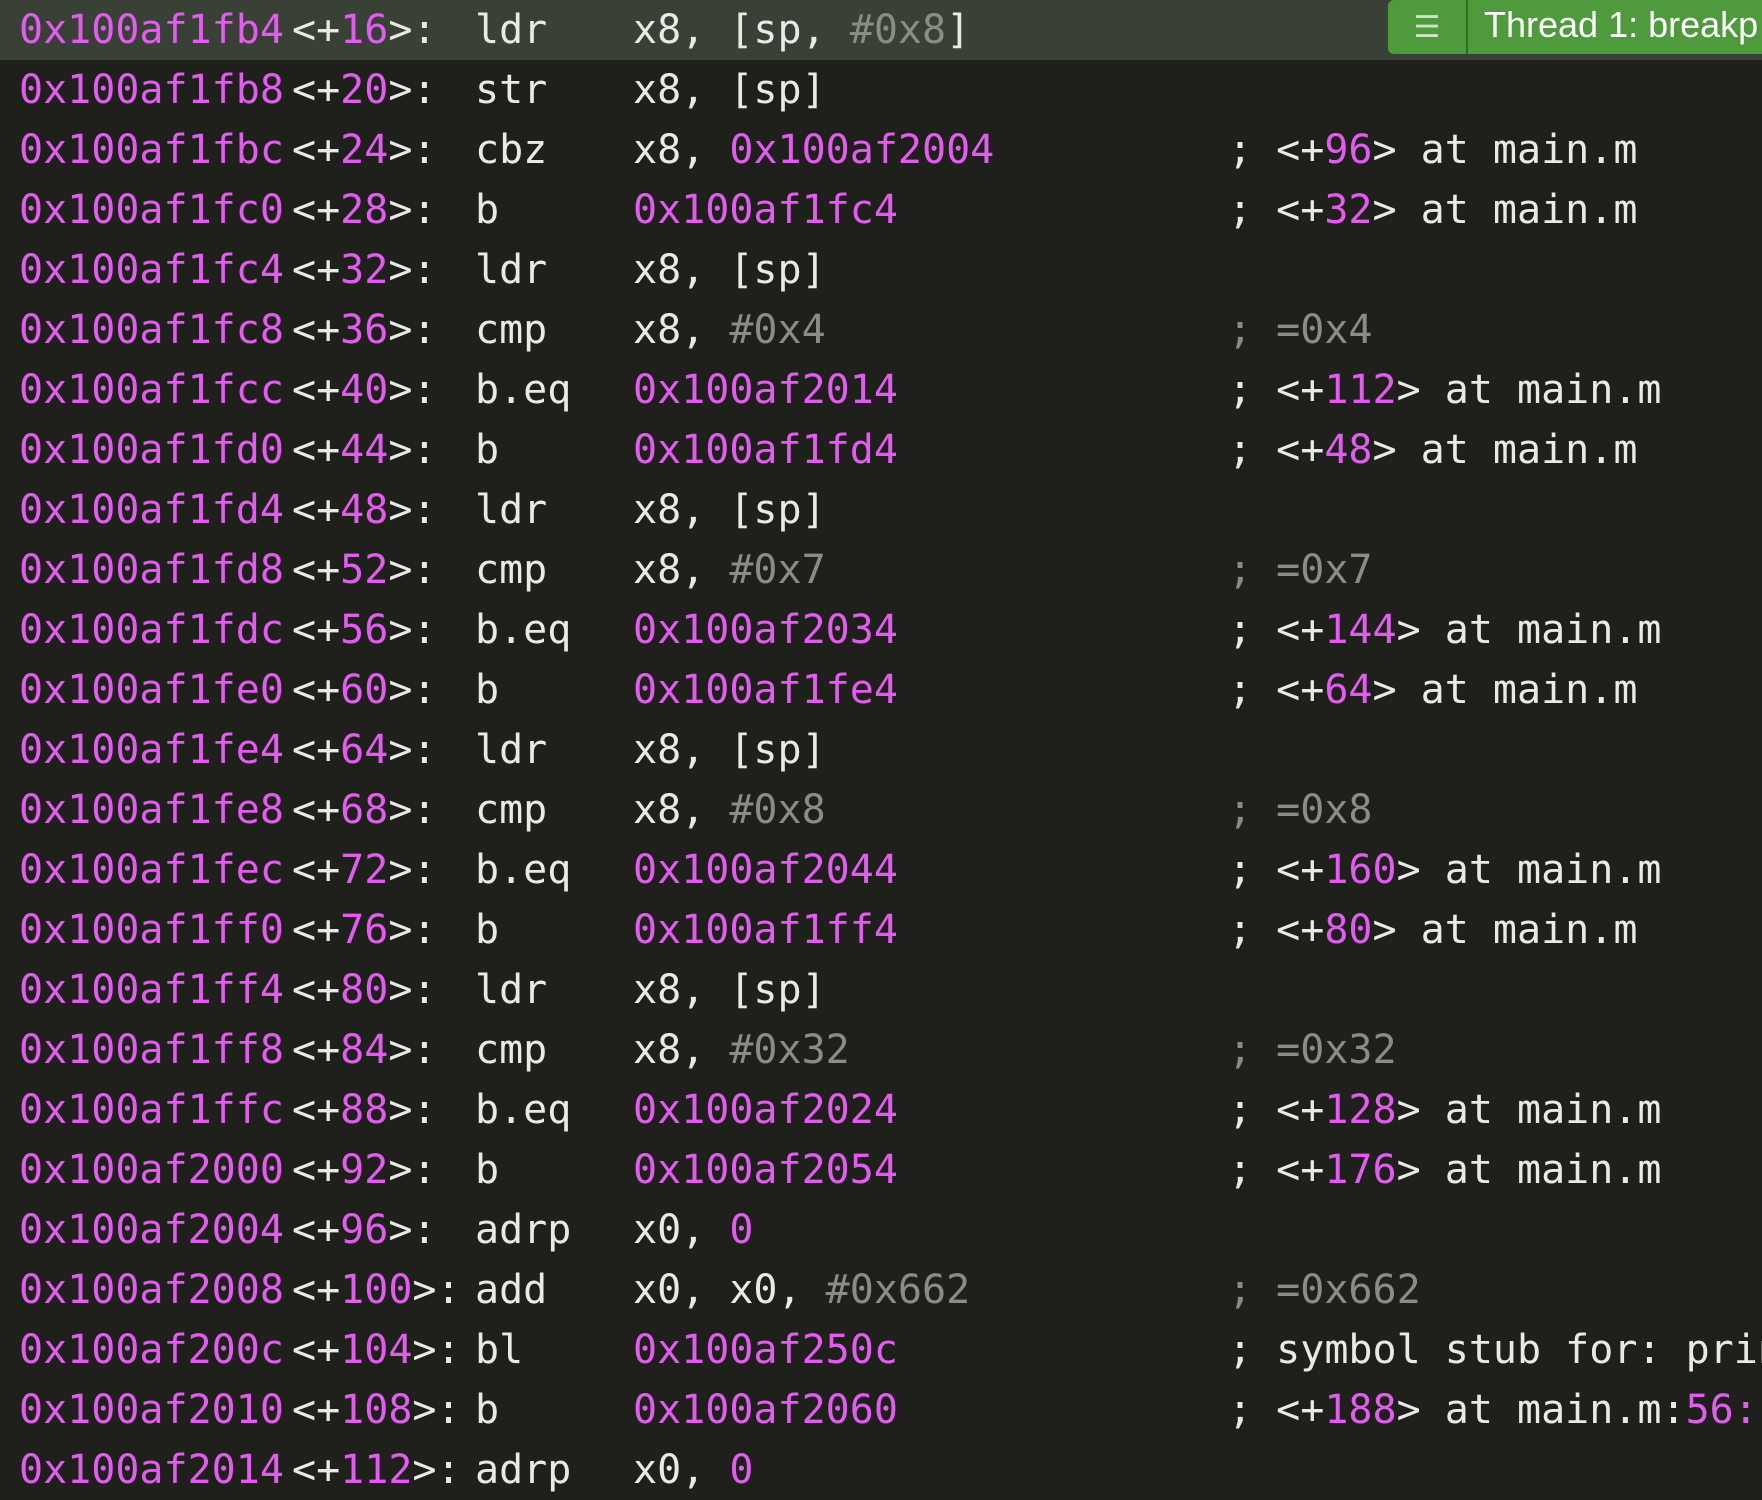 The image size is (1762, 1500). I want to click on instruction-comment: ; =0x662, so click(1324, 1290).